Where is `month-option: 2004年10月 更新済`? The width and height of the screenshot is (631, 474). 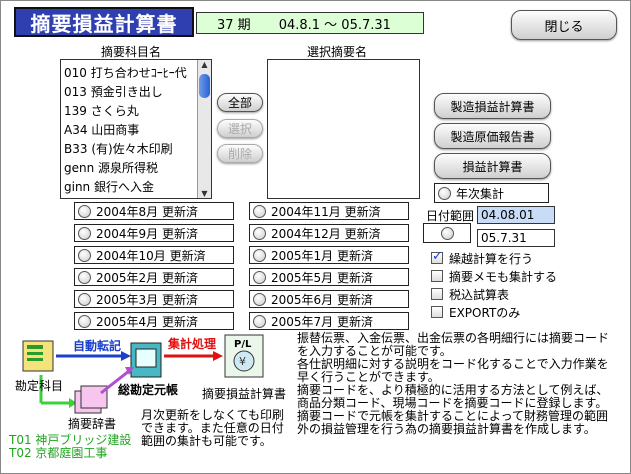
month-option: 2004年10月 更新済 is located at coordinates (154, 255).